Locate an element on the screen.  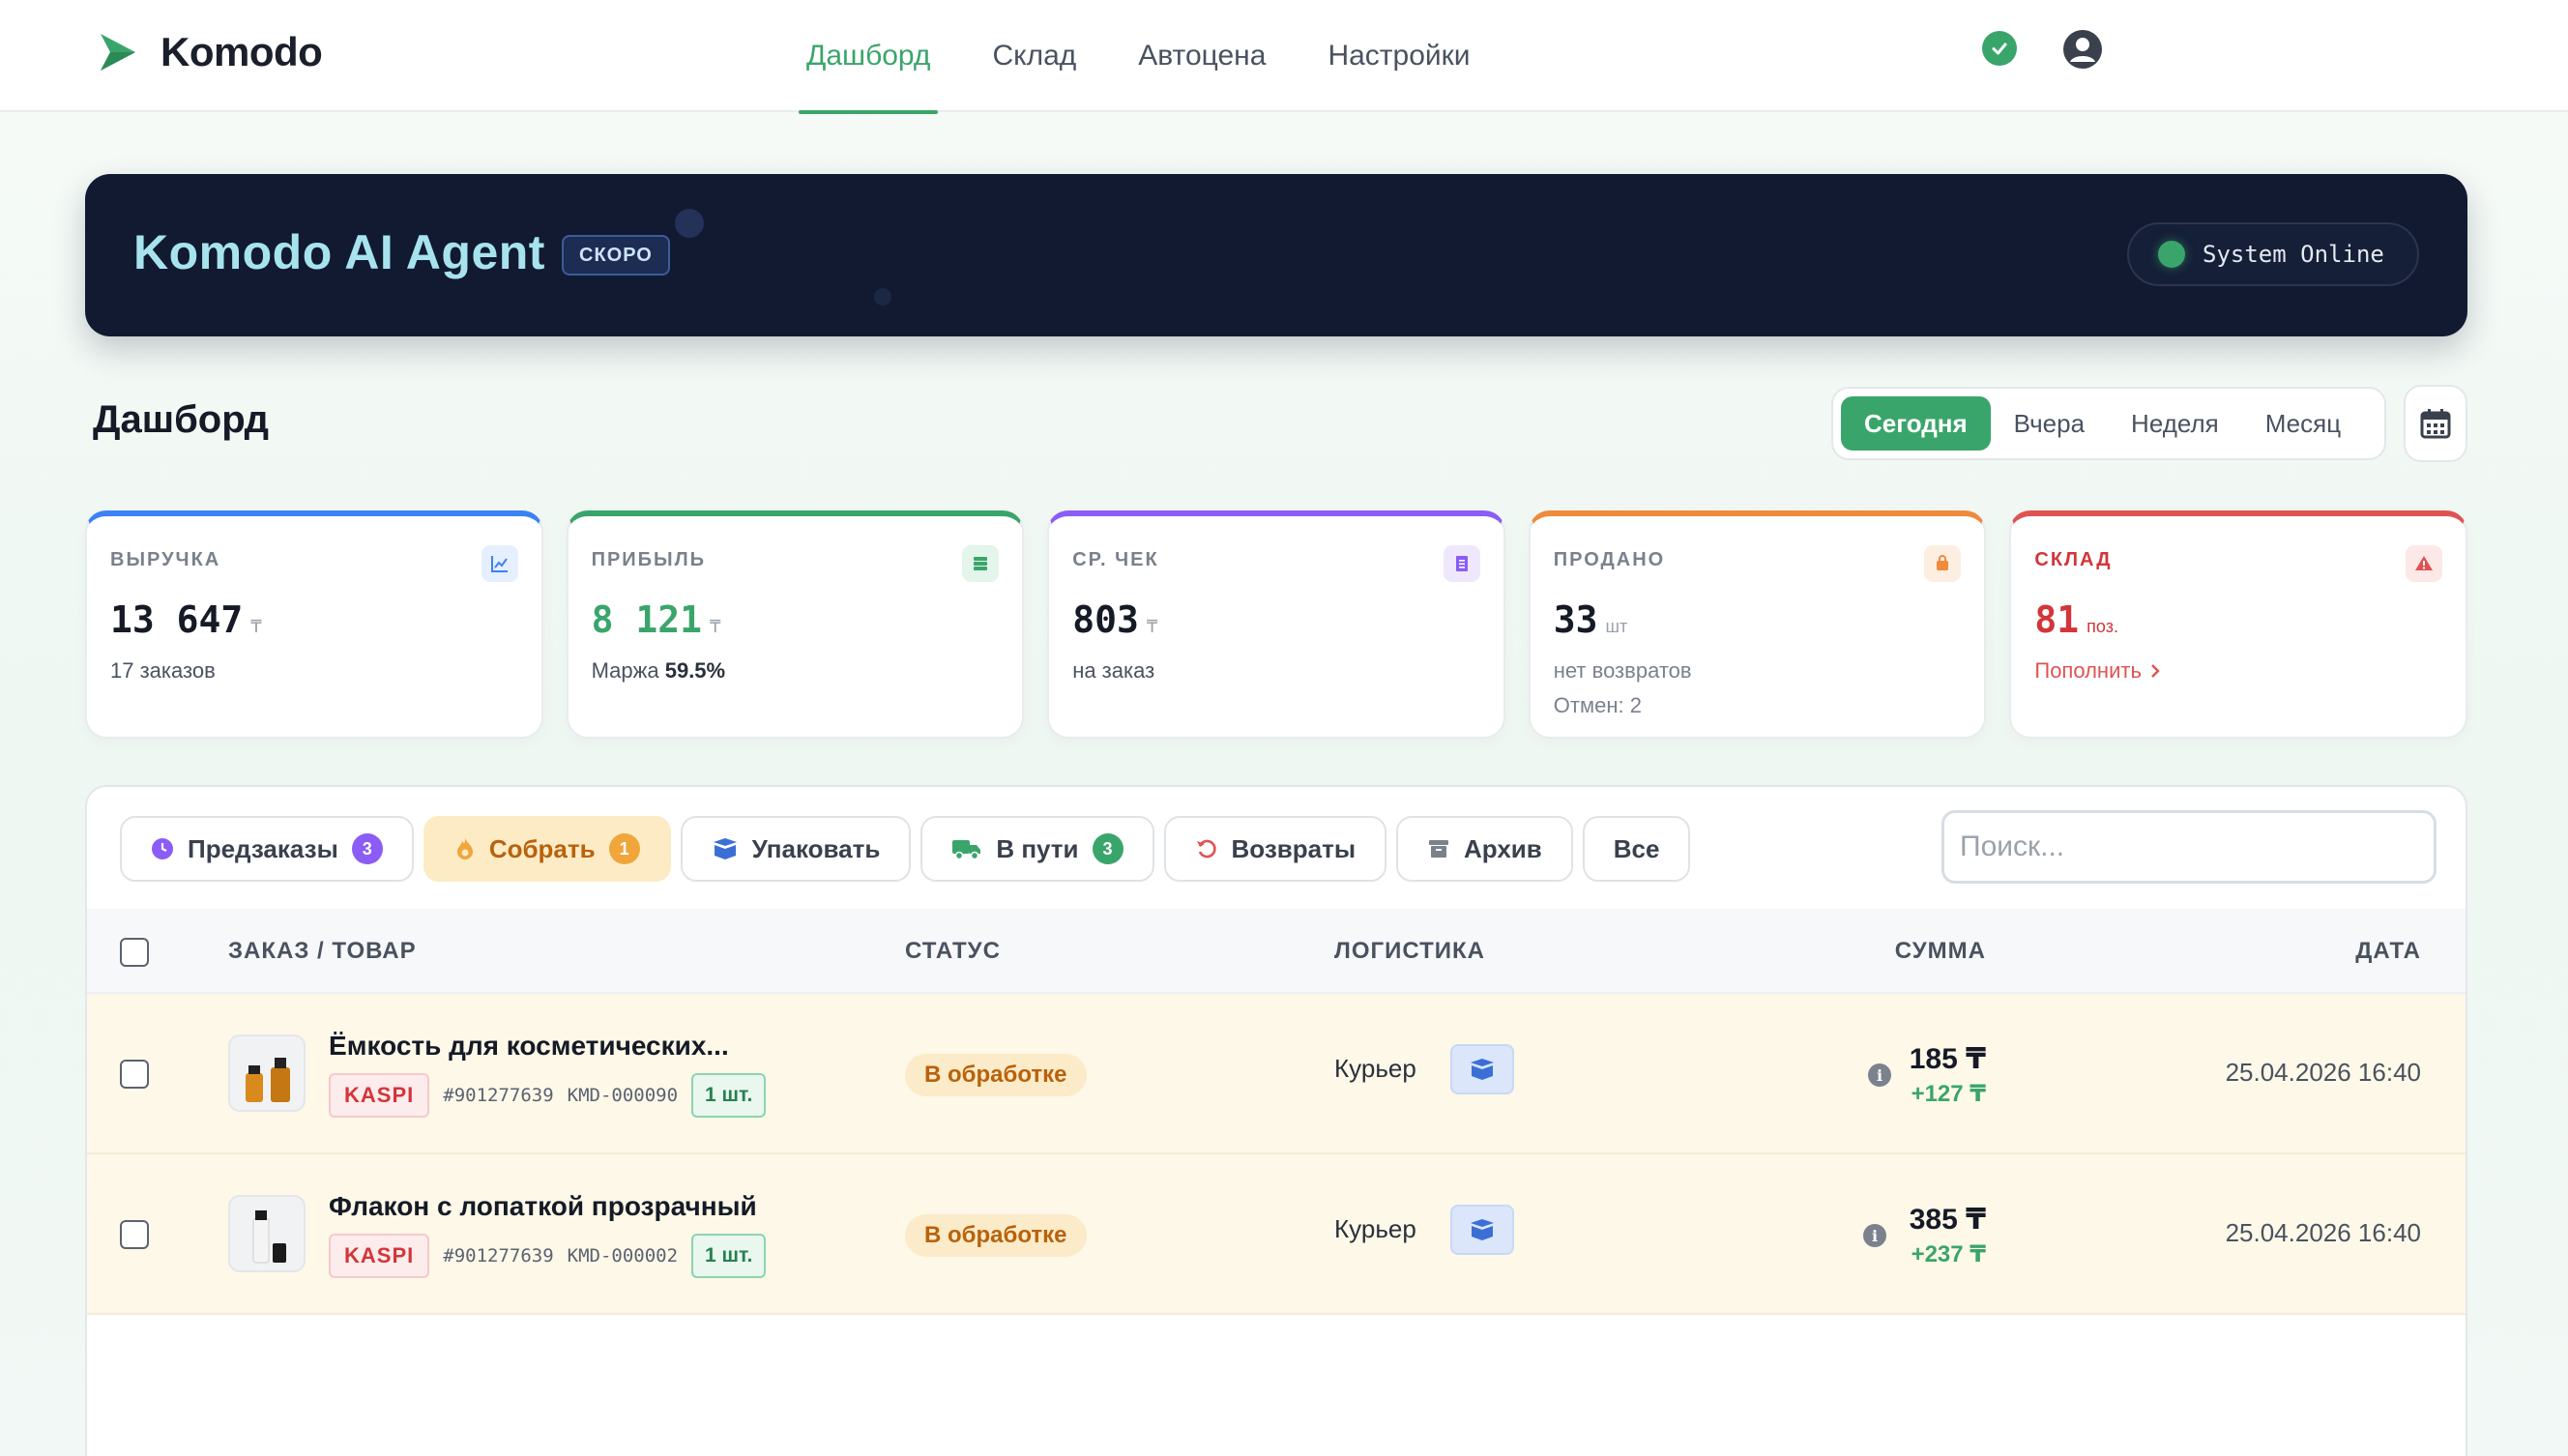
kpi-label: ПРИБЫЛЬ is located at coordinates (649, 560).